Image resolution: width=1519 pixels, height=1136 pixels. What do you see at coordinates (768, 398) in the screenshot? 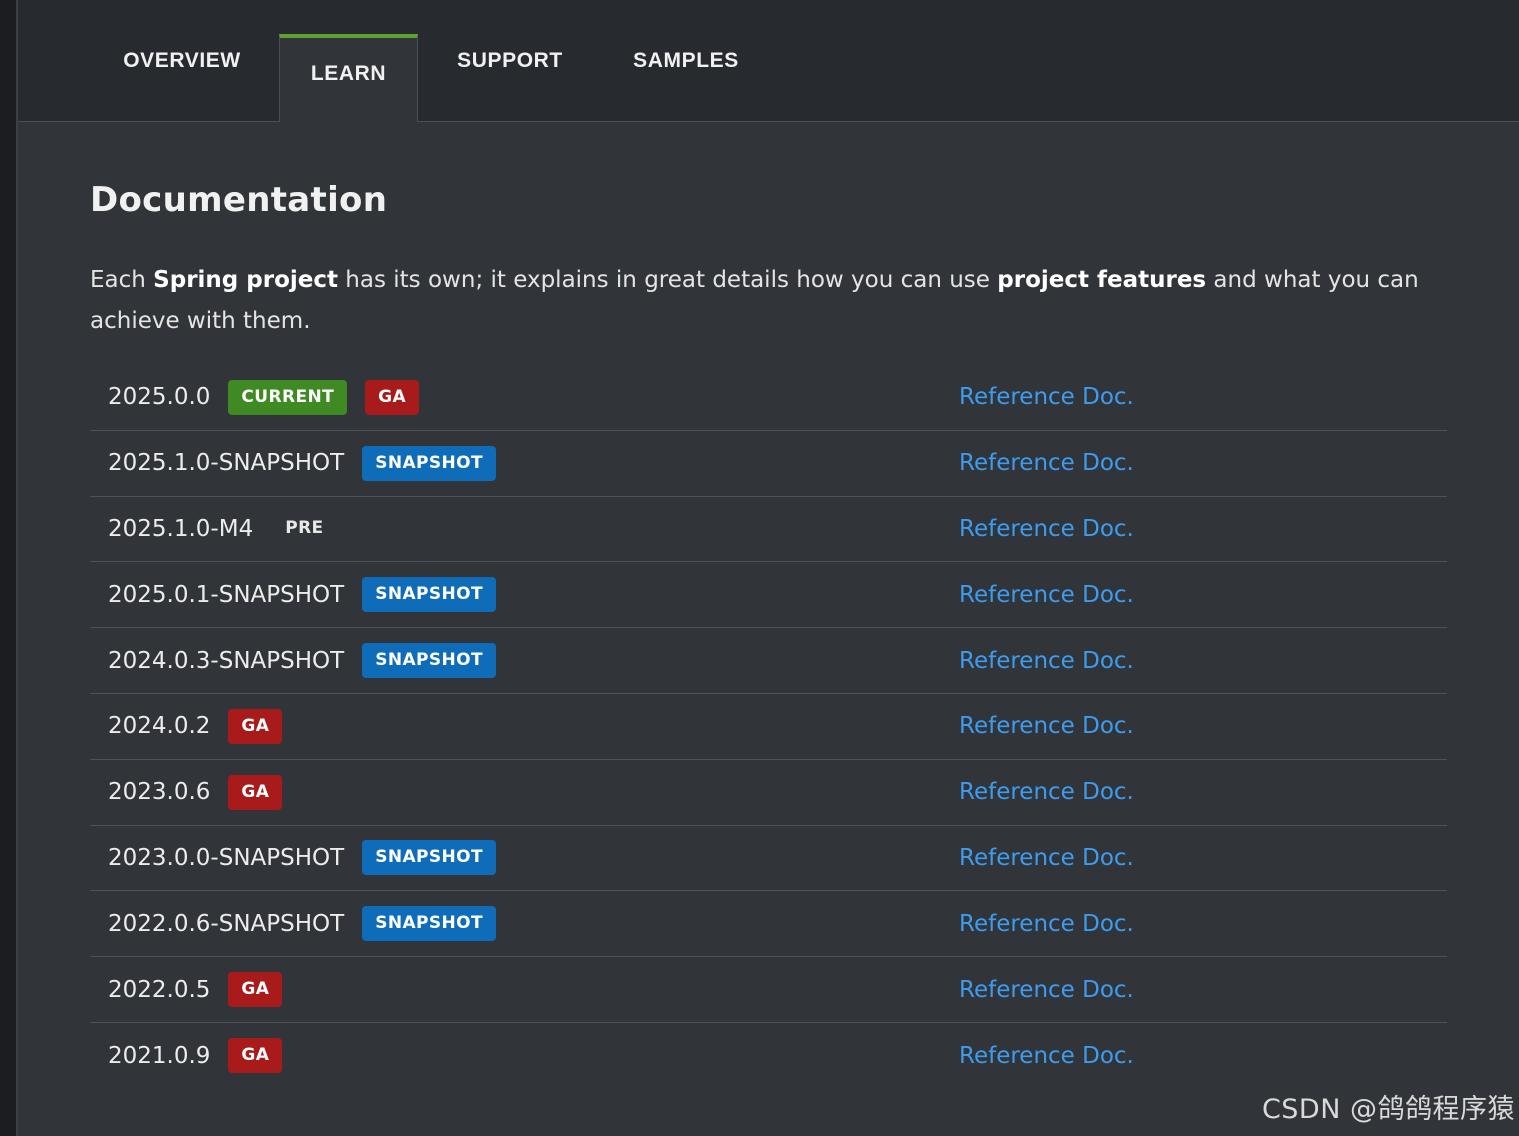
I see `version-row: 2025.0.0 CURRENT GA Reference Doc.` at bounding box center [768, 398].